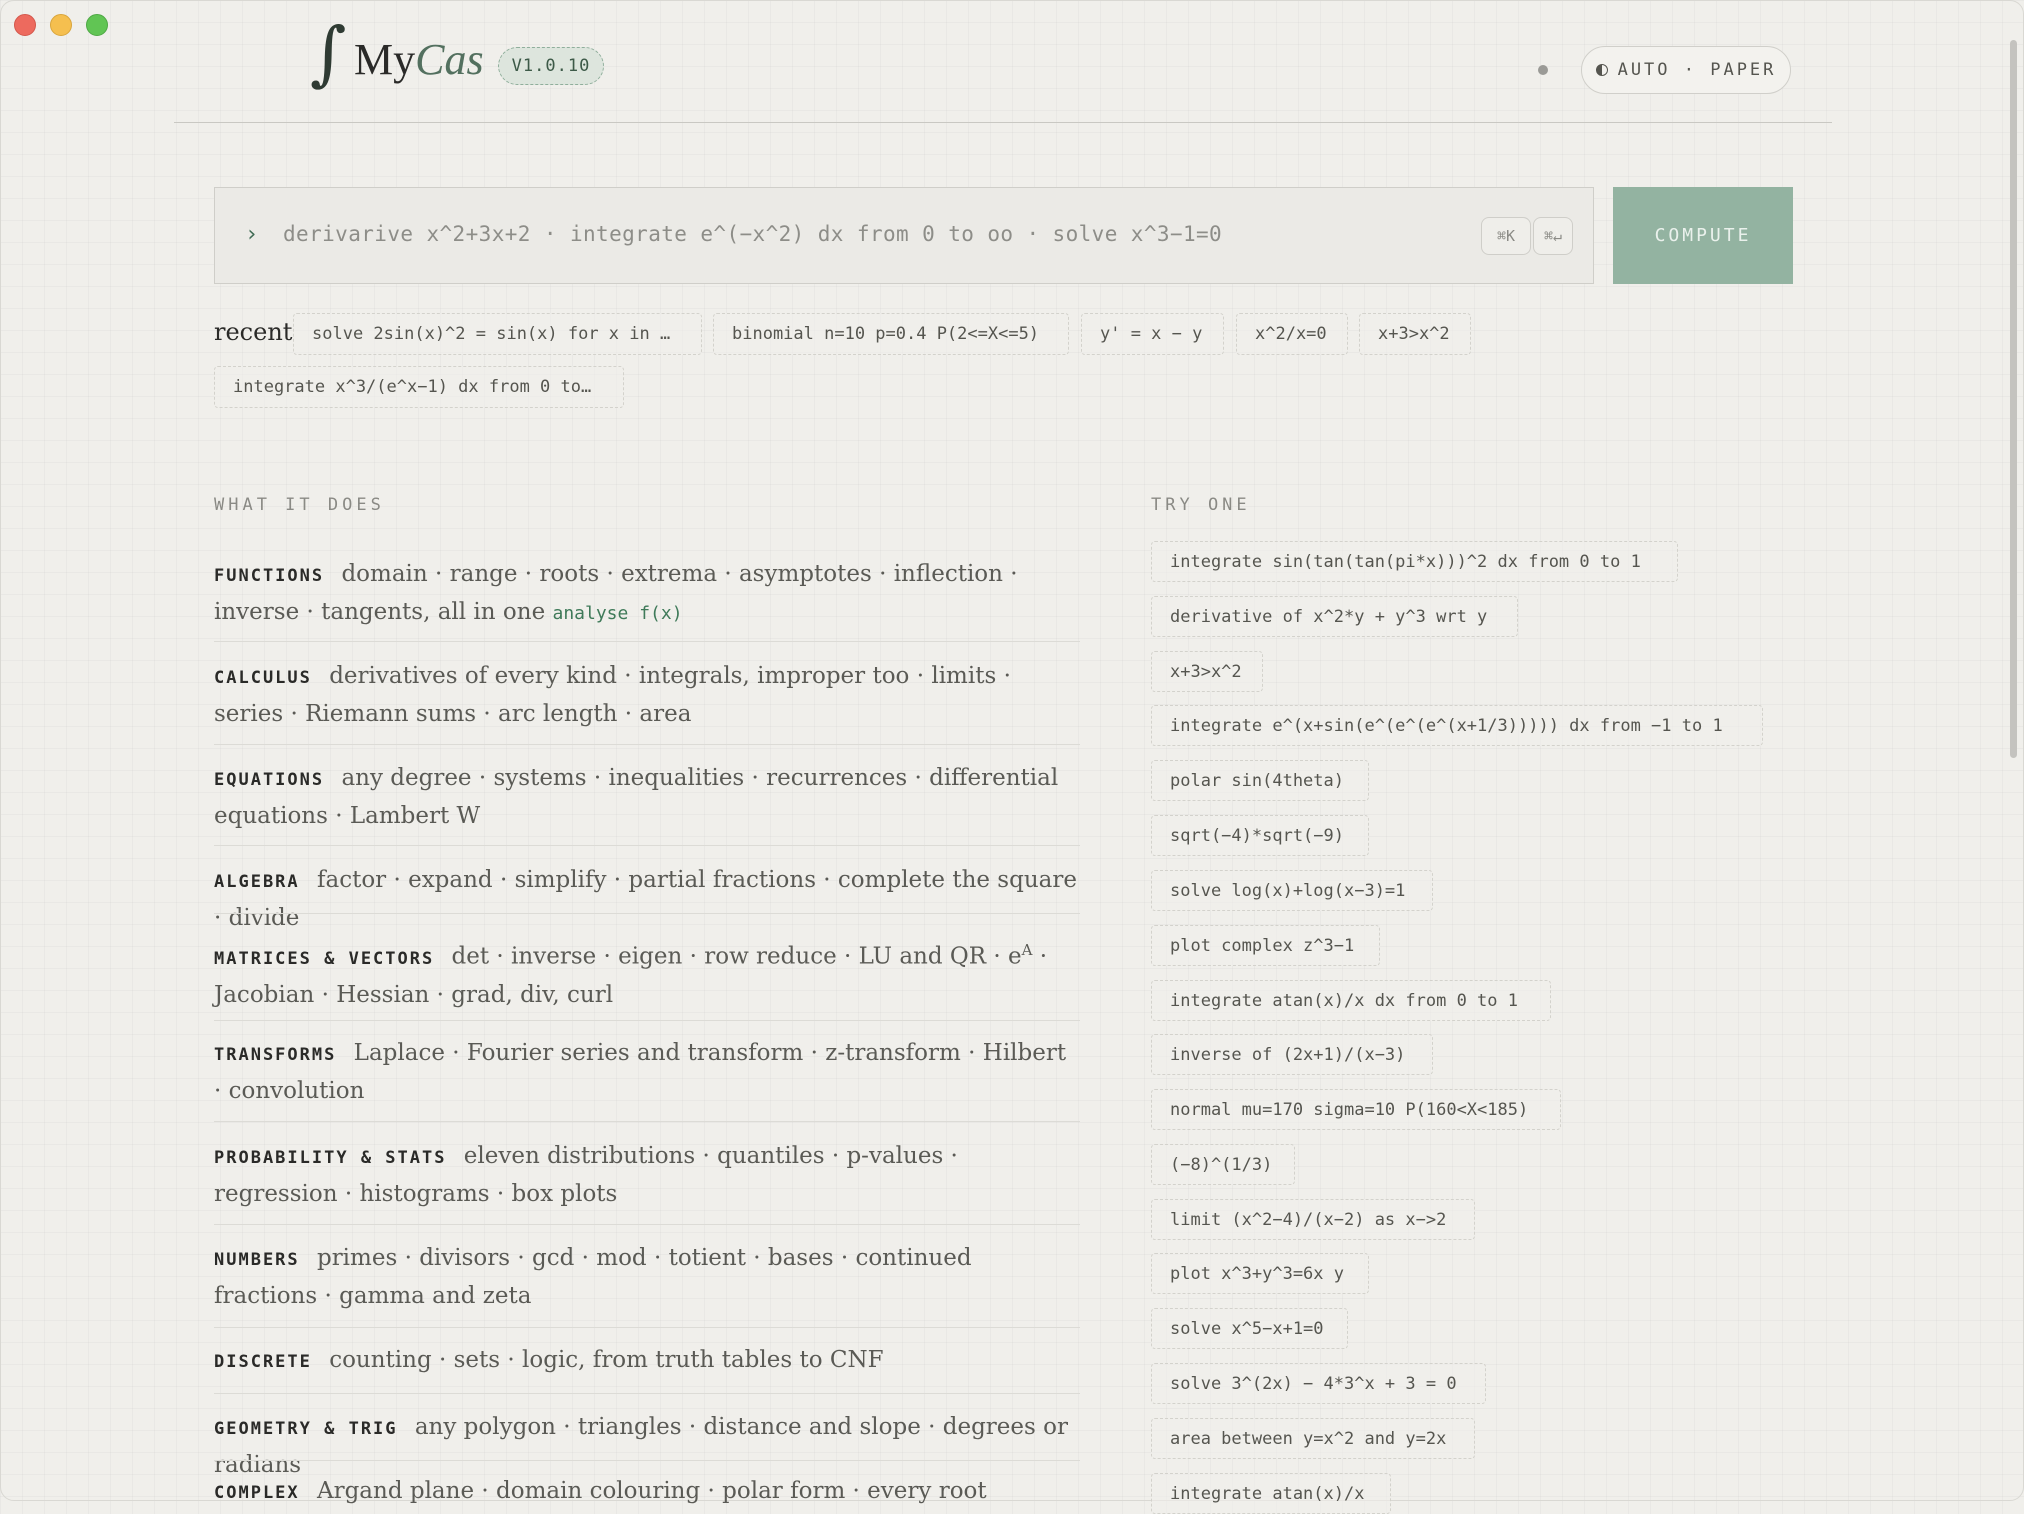  I want to click on example-chip: sqrt(−4)*sqrt(−9), so click(1260, 835).